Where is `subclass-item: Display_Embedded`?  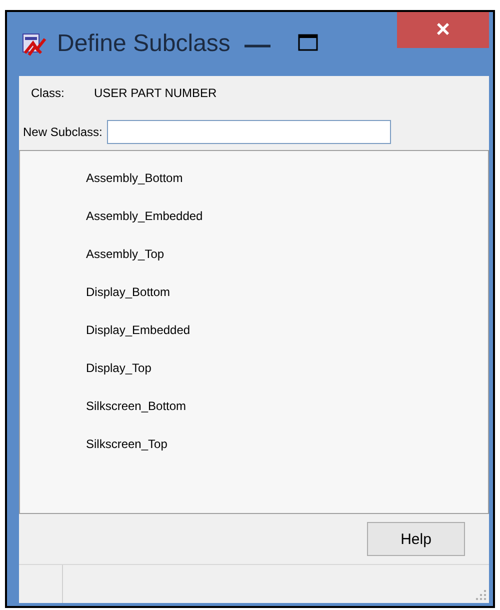 subclass-item: Display_Embedded is located at coordinates (254, 330).